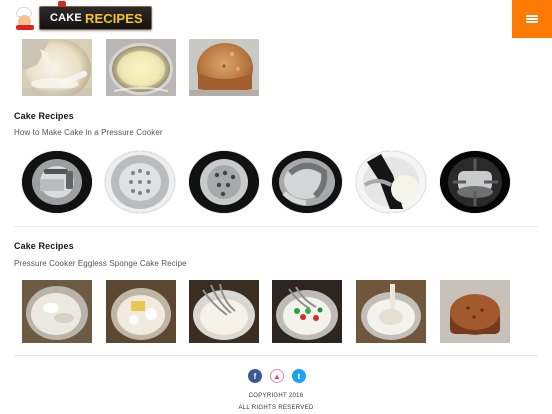 The height and width of the screenshot is (414, 552). Describe the element at coordinates (224, 67) in the screenshot. I see `baked-sponge-image` at that location.